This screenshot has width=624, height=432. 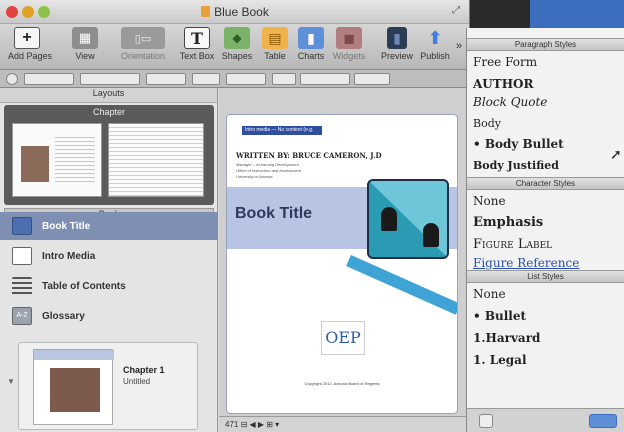 What do you see at coordinates (63, 316) in the screenshot?
I see `sidebar-item-label: Glossary` at bounding box center [63, 316].